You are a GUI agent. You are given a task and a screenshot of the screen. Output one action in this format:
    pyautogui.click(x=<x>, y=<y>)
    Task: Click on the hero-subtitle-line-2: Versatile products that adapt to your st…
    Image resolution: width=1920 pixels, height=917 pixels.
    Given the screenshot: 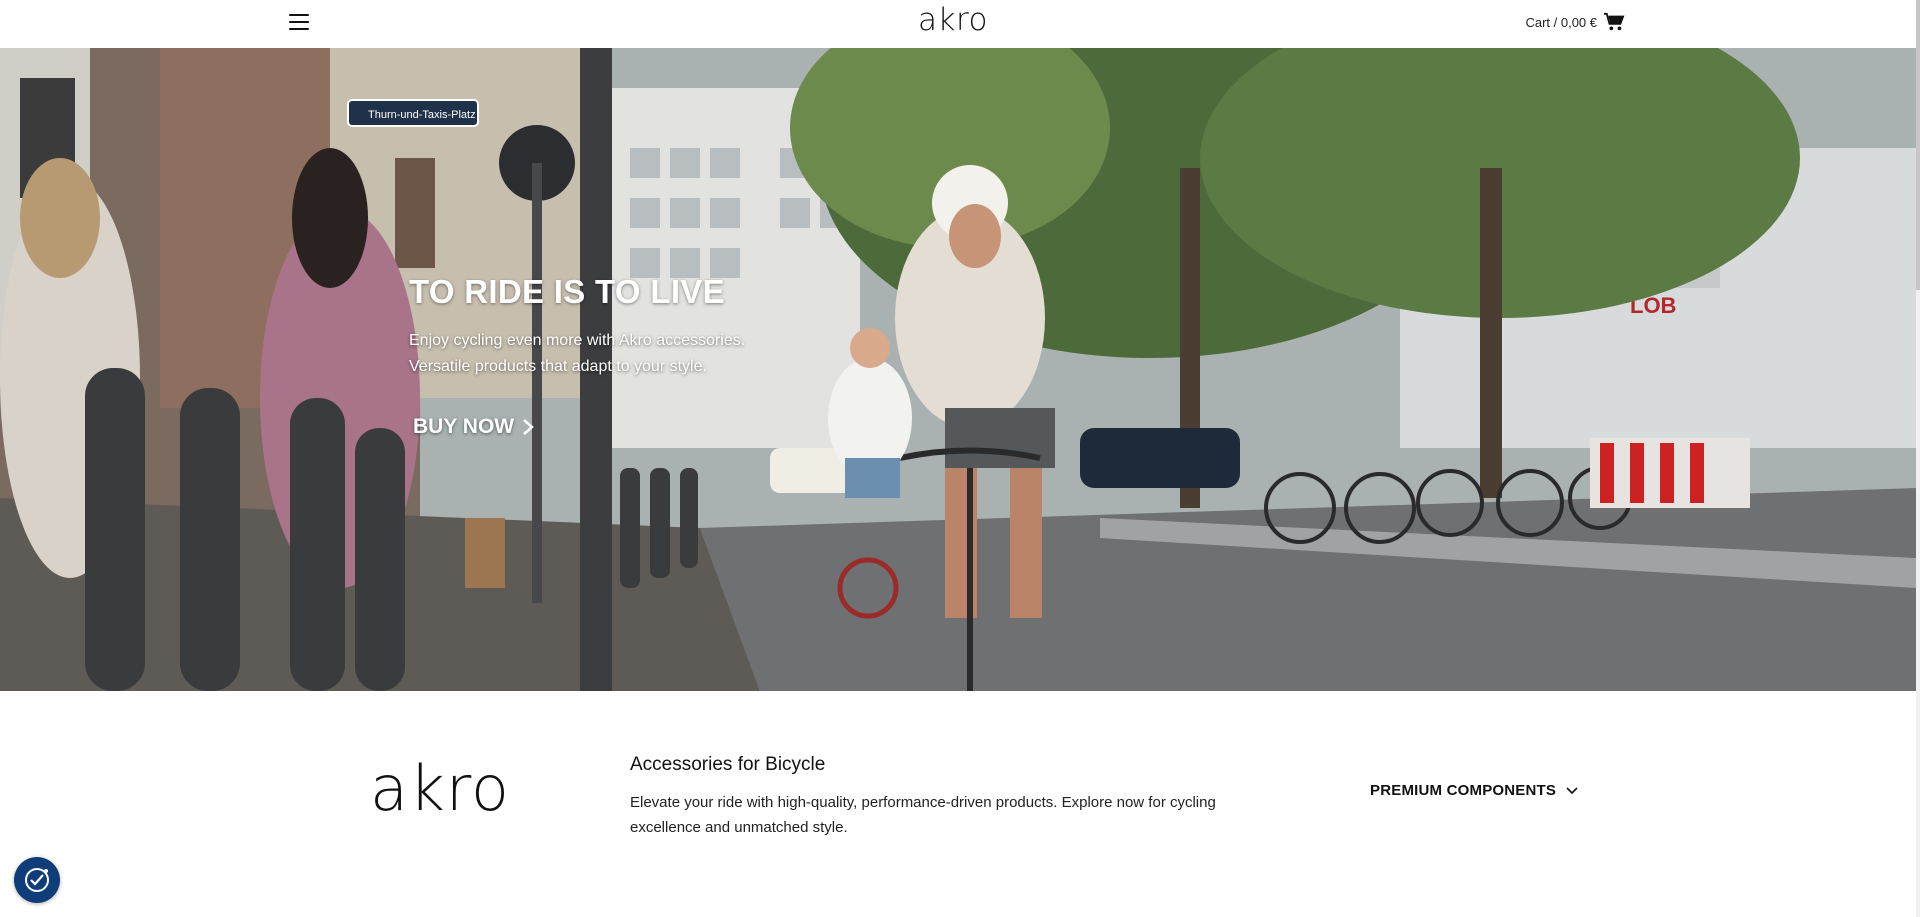 What is the action you would take?
    pyautogui.click(x=558, y=366)
    